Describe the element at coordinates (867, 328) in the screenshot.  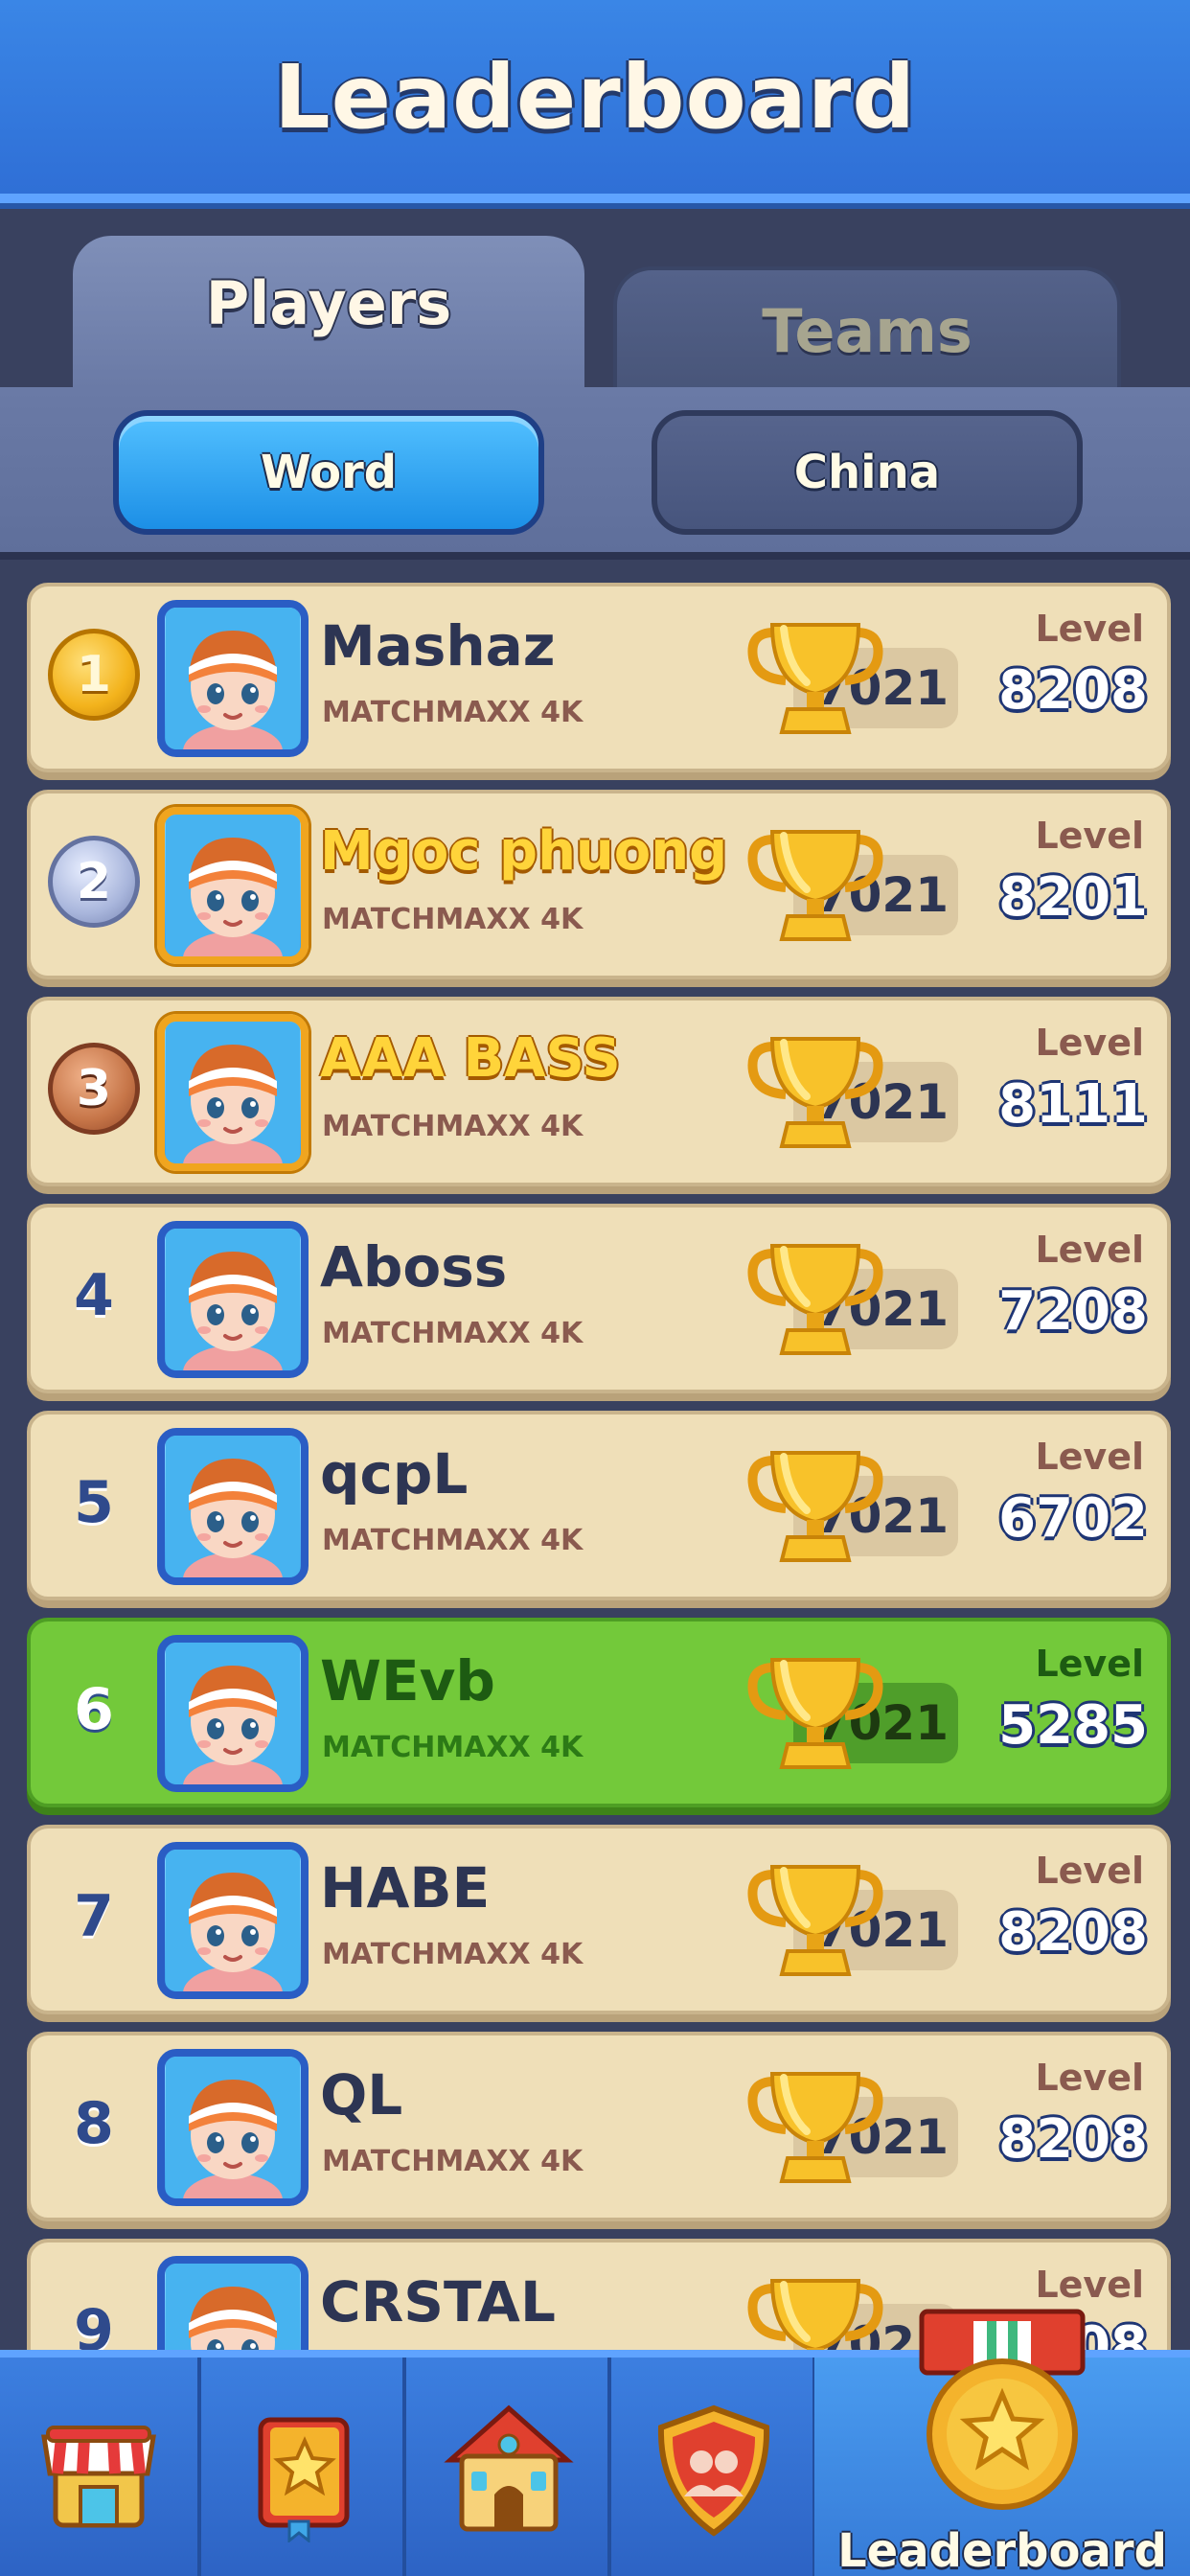
I see `tab-teams: Teams` at that location.